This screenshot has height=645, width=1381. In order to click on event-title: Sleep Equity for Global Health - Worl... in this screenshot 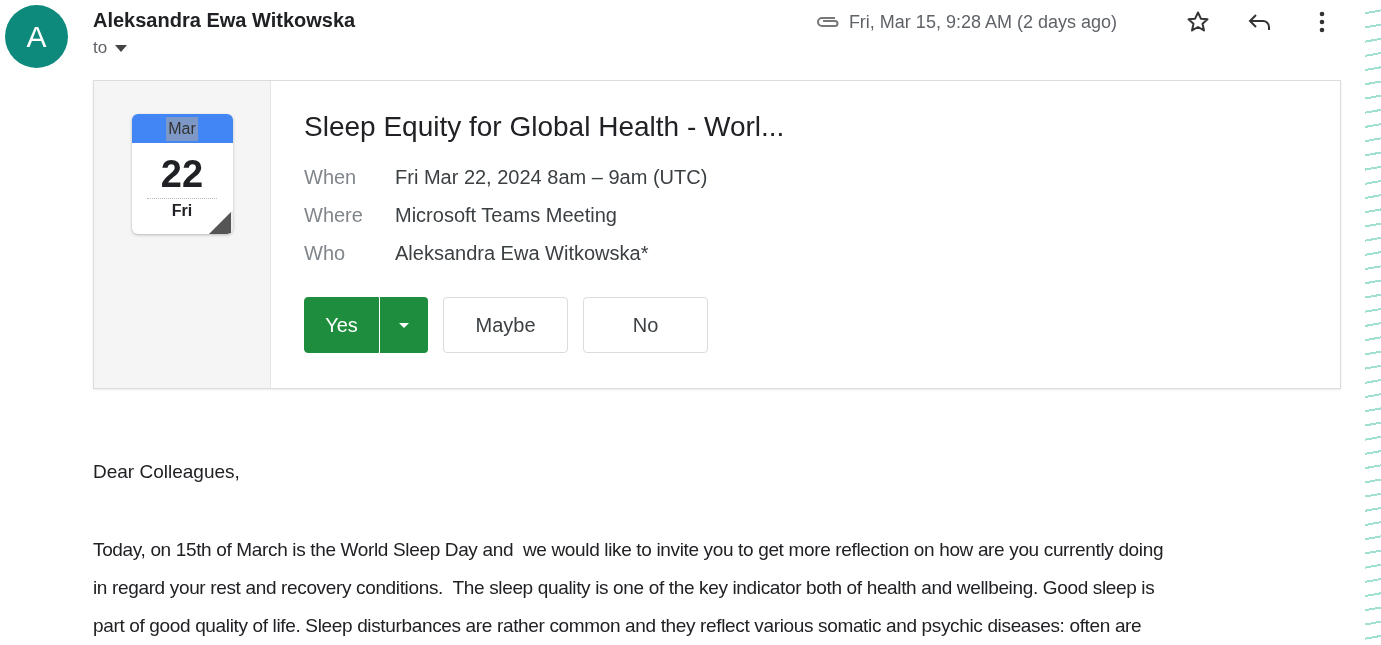, I will do `click(544, 127)`.